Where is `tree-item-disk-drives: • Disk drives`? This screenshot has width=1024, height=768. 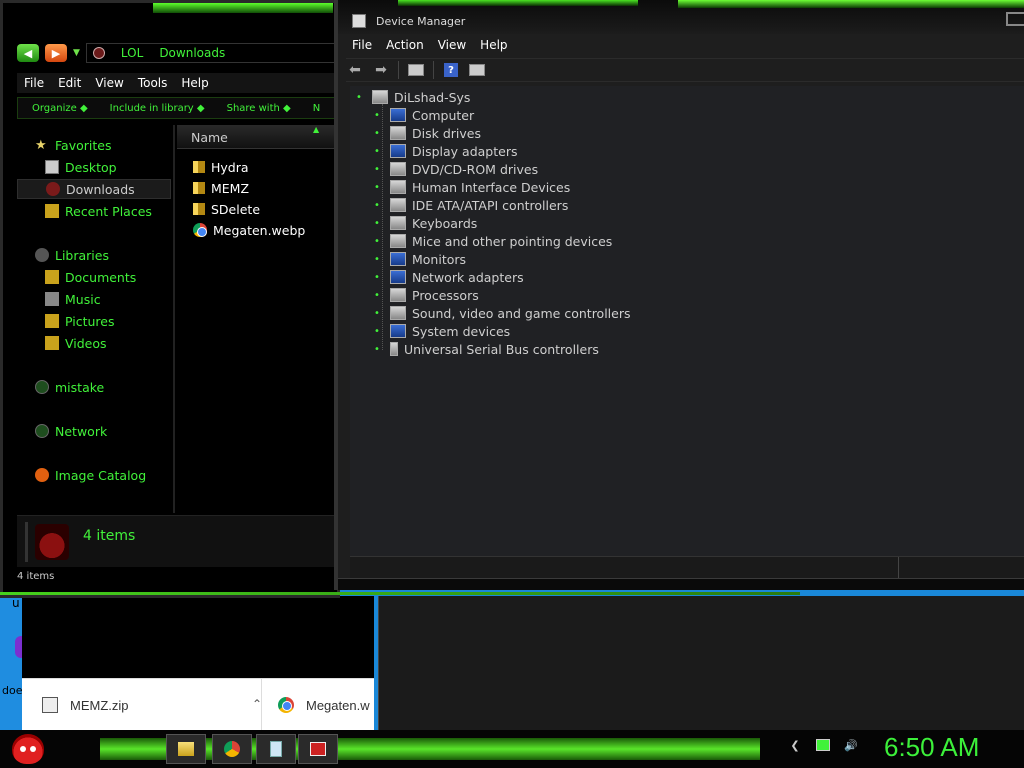 tree-item-disk-drives: • Disk drives is located at coordinates (427, 133).